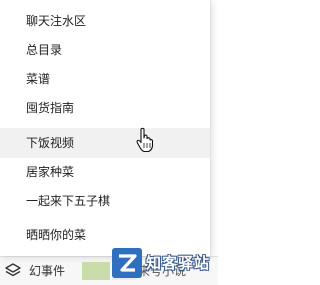 This screenshot has height=285, width=320. What do you see at coordinates (105, 172) in the screenshot?
I see `menu-item-home-gardening: 居家种菜` at bounding box center [105, 172].